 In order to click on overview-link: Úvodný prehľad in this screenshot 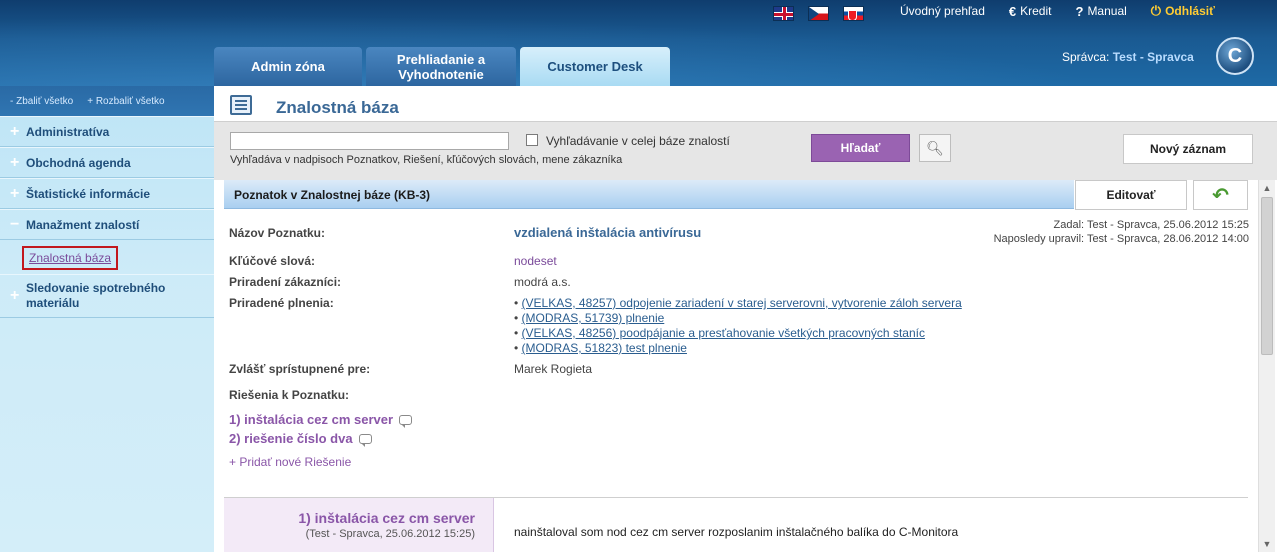, I will do `click(942, 11)`.